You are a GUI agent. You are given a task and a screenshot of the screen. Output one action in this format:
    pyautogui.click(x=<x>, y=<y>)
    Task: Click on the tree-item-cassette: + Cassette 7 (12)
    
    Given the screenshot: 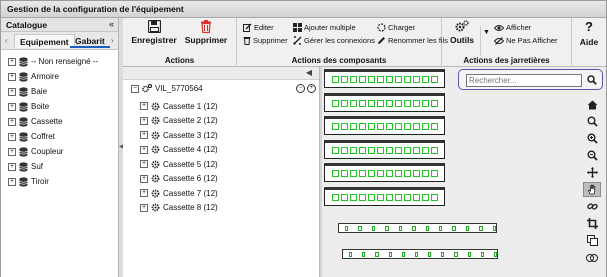 What is the action you would take?
    pyautogui.click(x=179, y=193)
    